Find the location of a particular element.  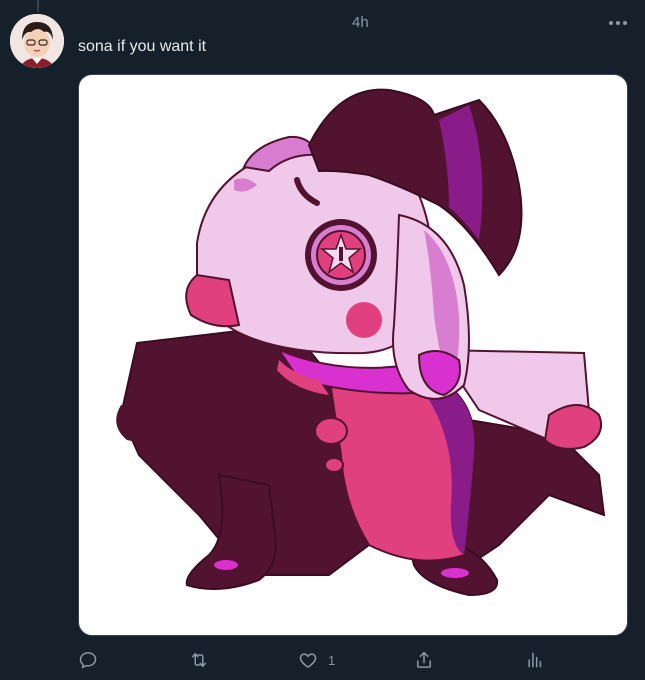

analytics-icon is located at coordinates (535, 660).